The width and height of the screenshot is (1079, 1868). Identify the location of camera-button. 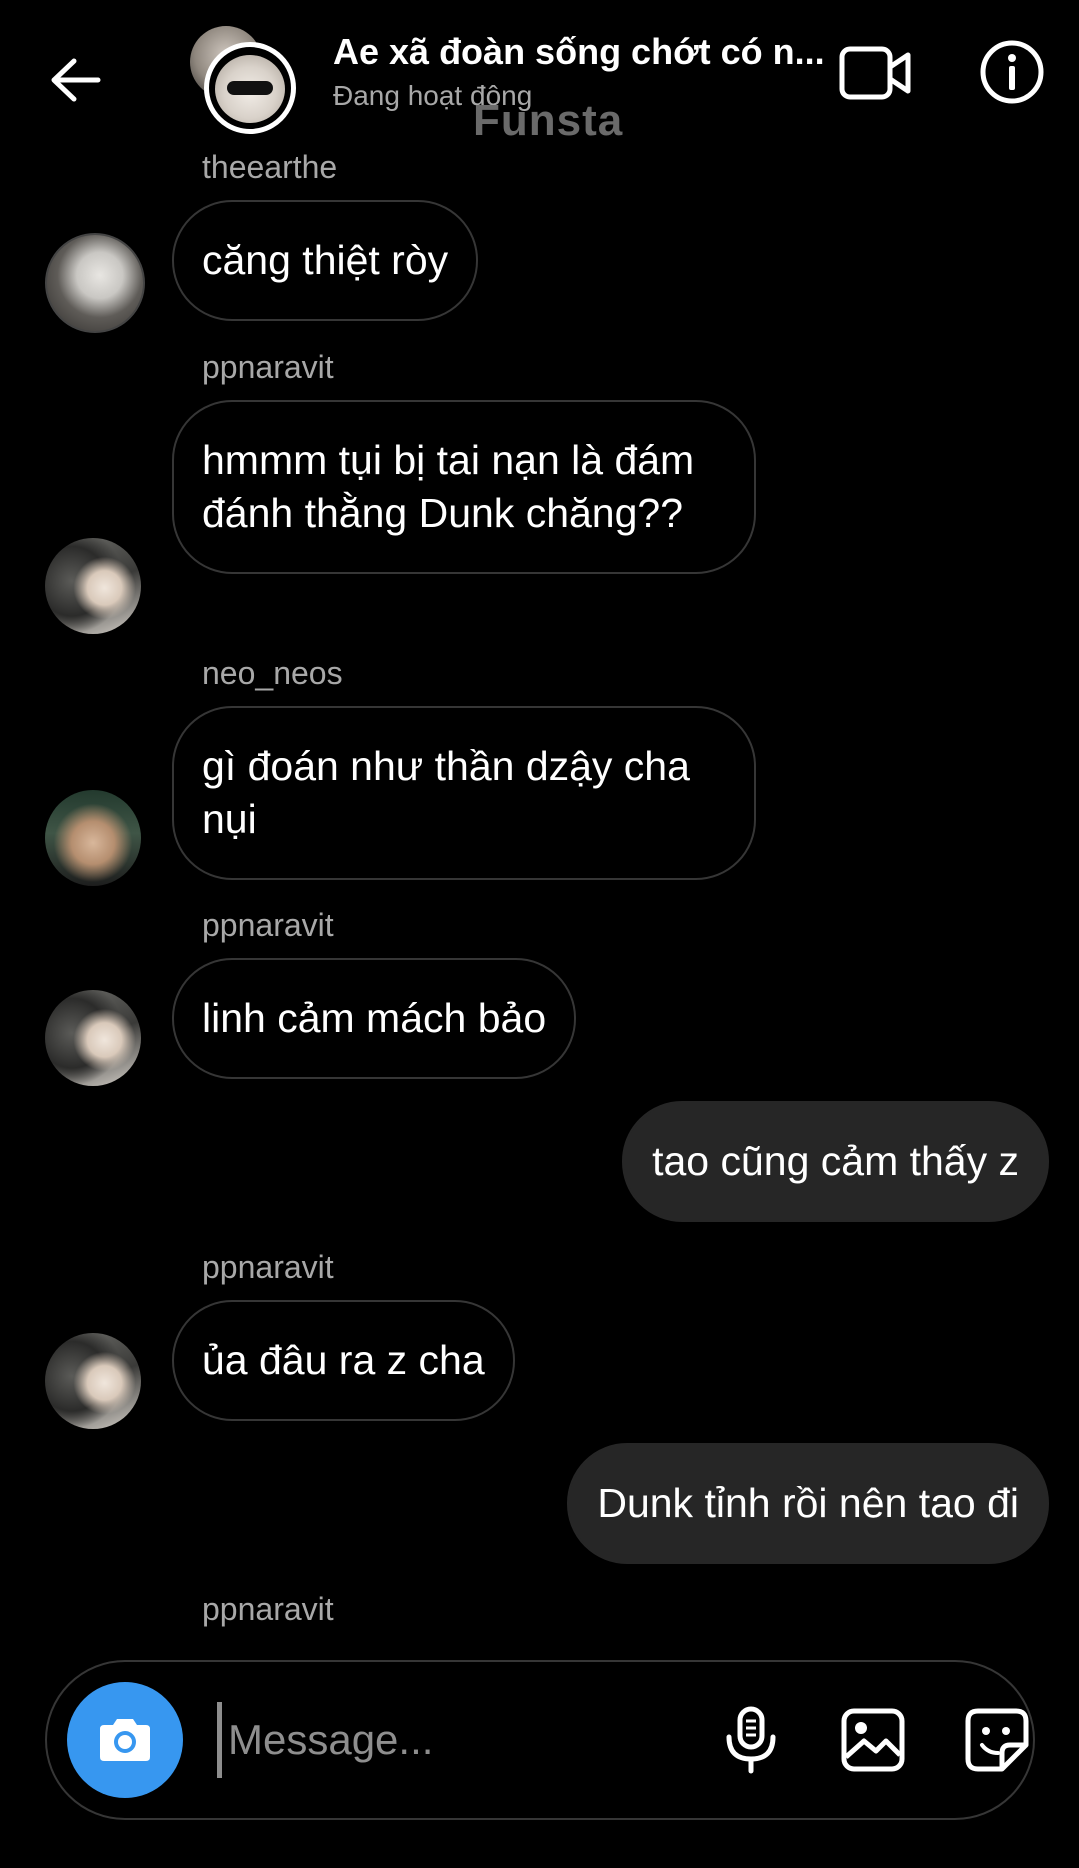
(125, 1740).